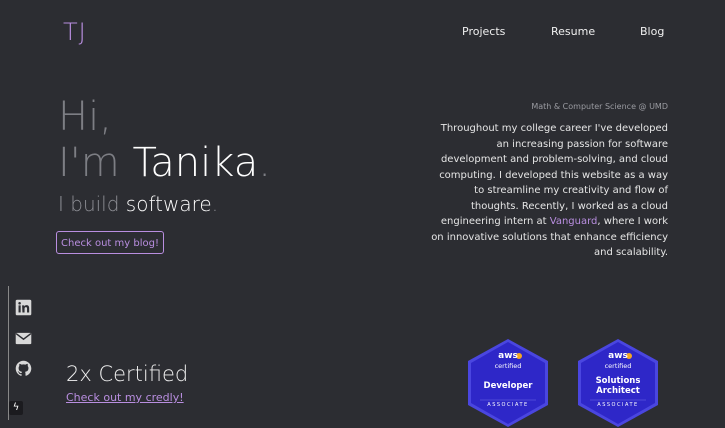 The image size is (725, 428). I want to click on badge-role-label: Solutions Architect, so click(618, 386).